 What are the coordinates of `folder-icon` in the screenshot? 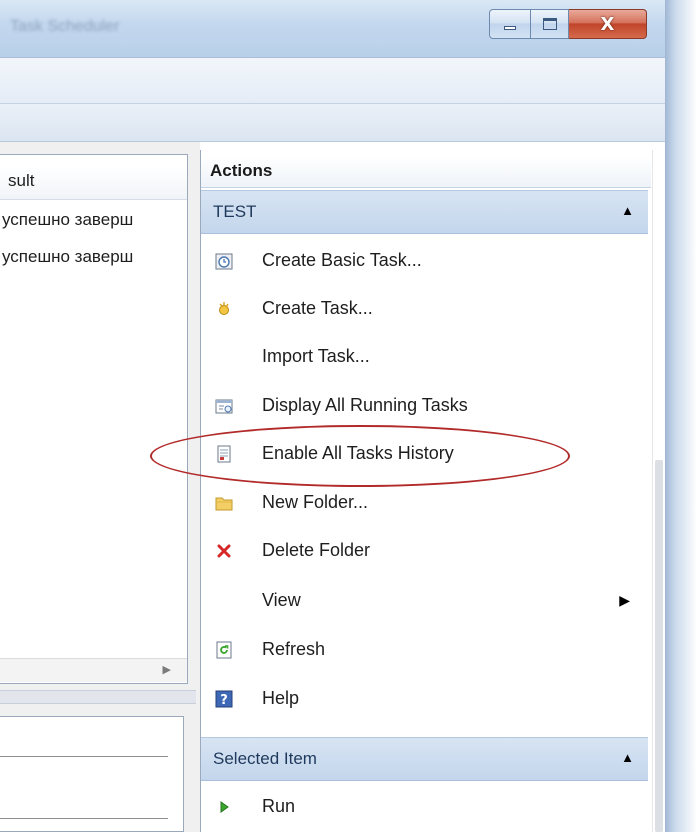 It's located at (224, 503).